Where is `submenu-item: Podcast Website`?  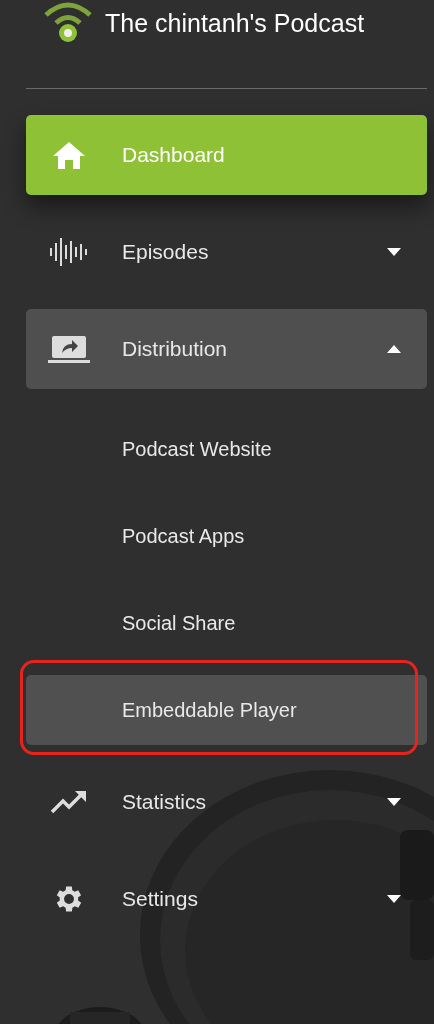 submenu-item: Podcast Website is located at coordinates (226, 449).